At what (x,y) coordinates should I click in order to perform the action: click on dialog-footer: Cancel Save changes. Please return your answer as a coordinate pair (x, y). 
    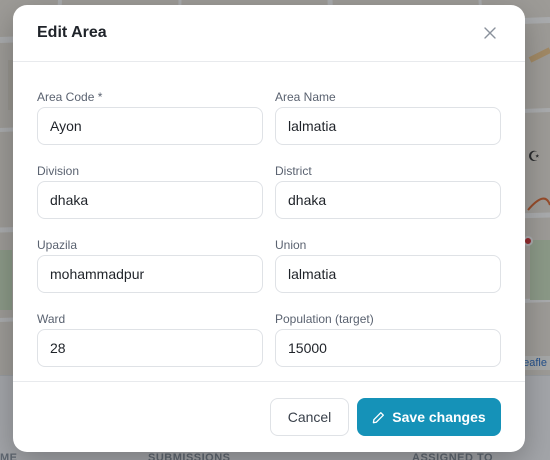
    Looking at the image, I should click on (269, 416).